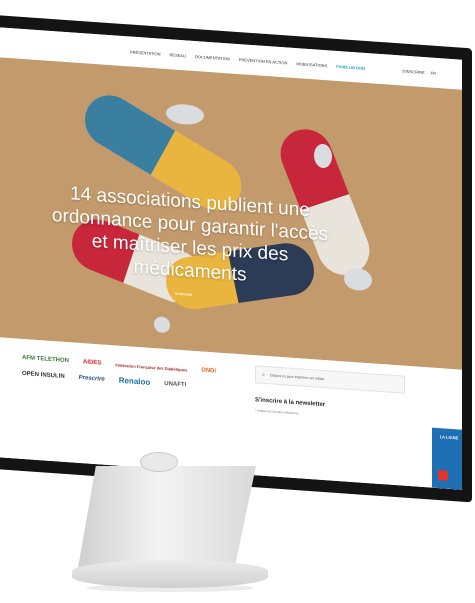 Image resolution: width=475 pixels, height=603 pixels. I want to click on side-banner: LA LIGNE, so click(447, 458).